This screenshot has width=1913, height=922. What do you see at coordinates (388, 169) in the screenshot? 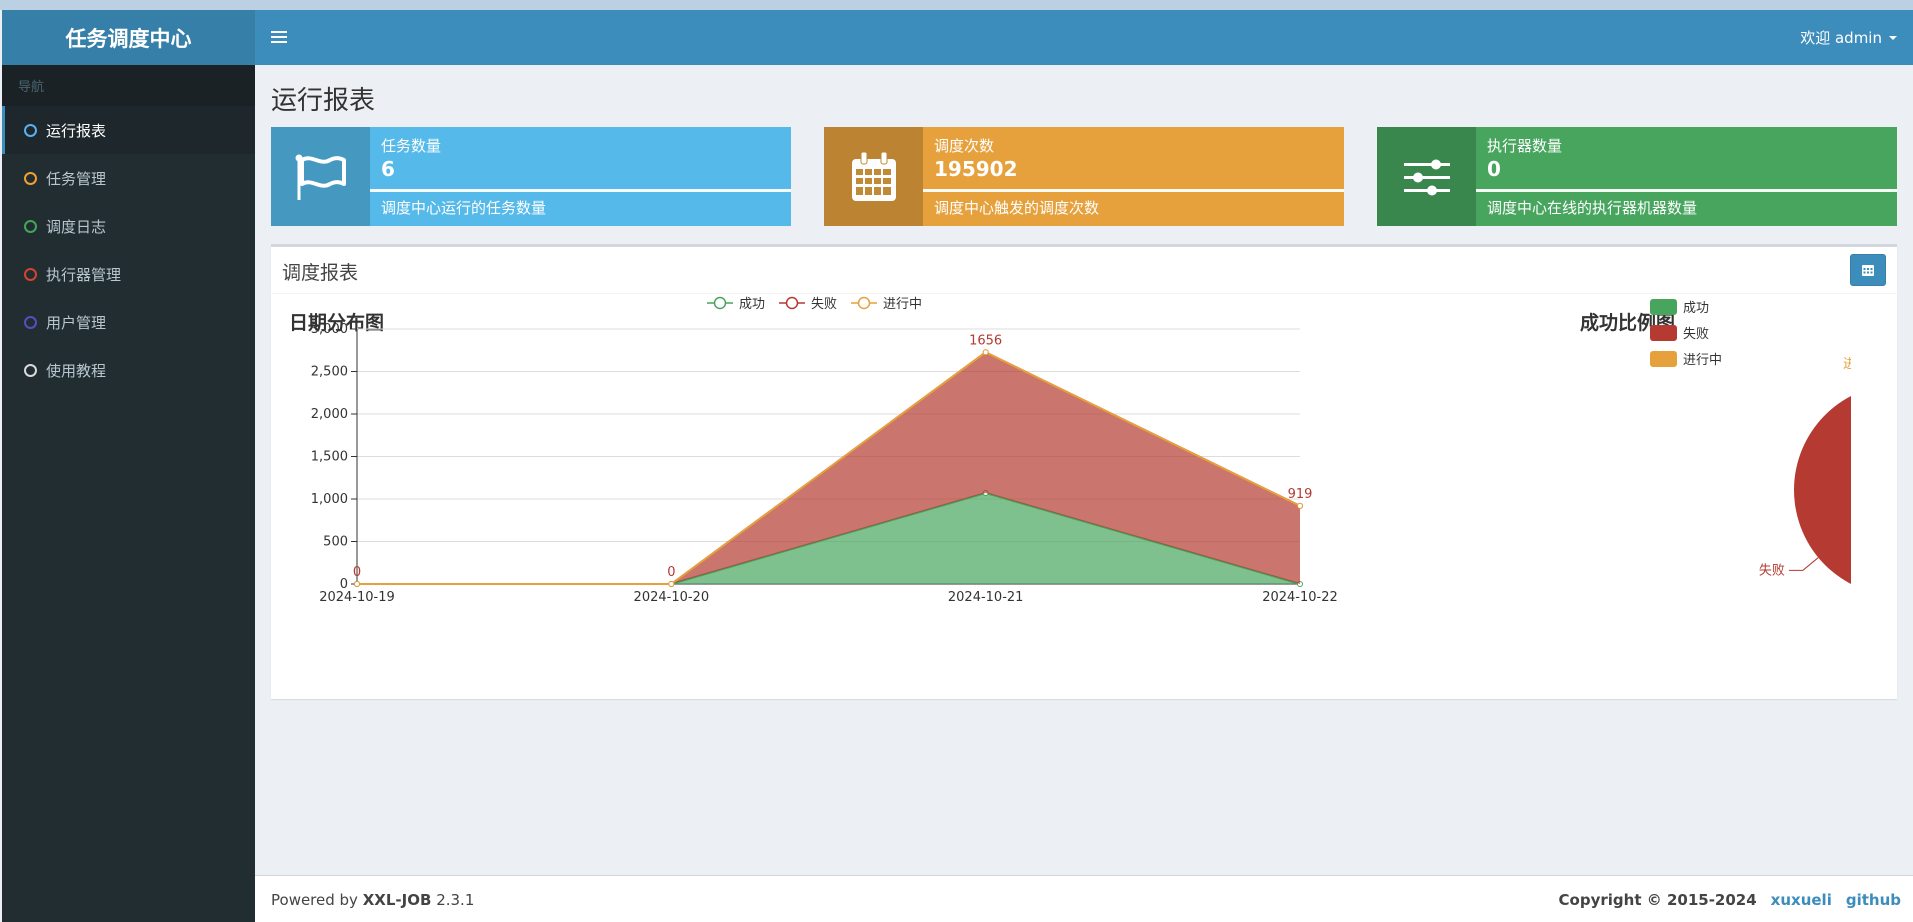
I see `info-number: 6` at bounding box center [388, 169].